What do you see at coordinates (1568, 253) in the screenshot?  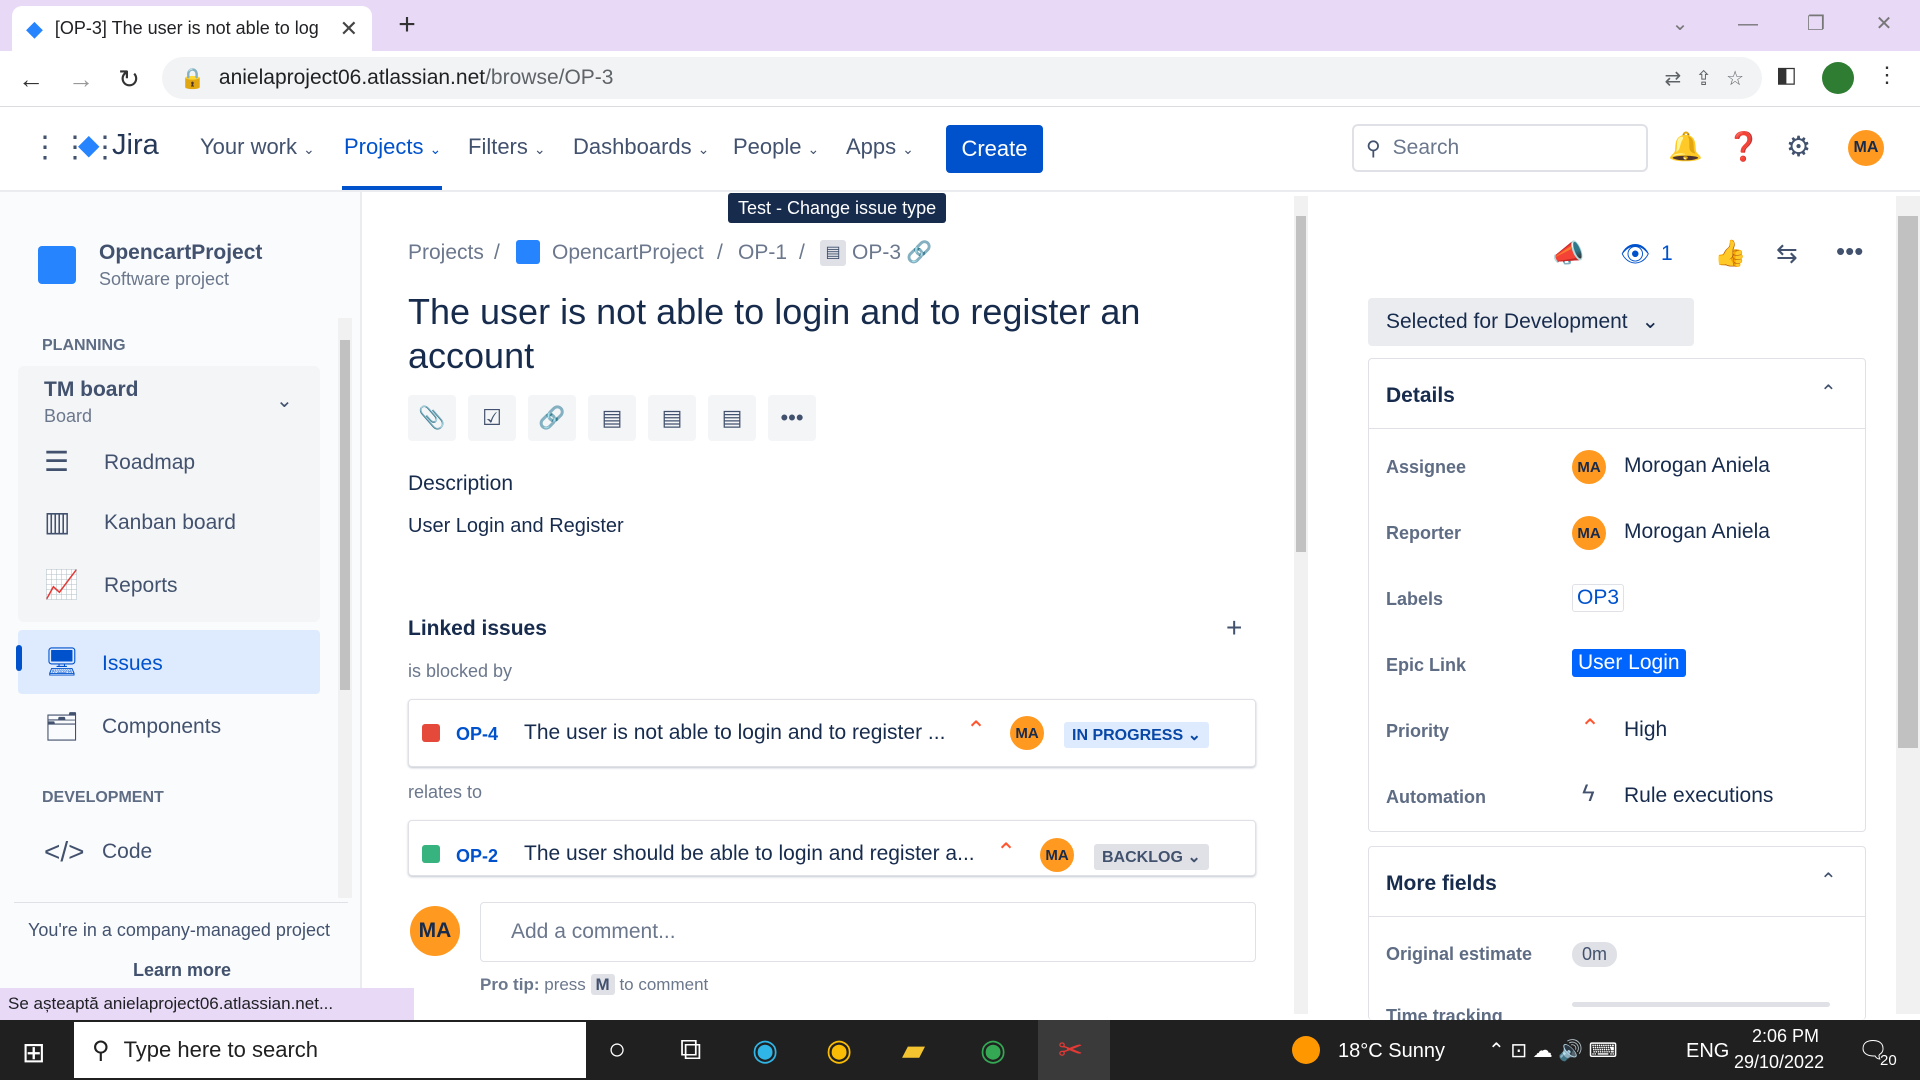 I see `feedback-megaphone-icon: 📣` at bounding box center [1568, 253].